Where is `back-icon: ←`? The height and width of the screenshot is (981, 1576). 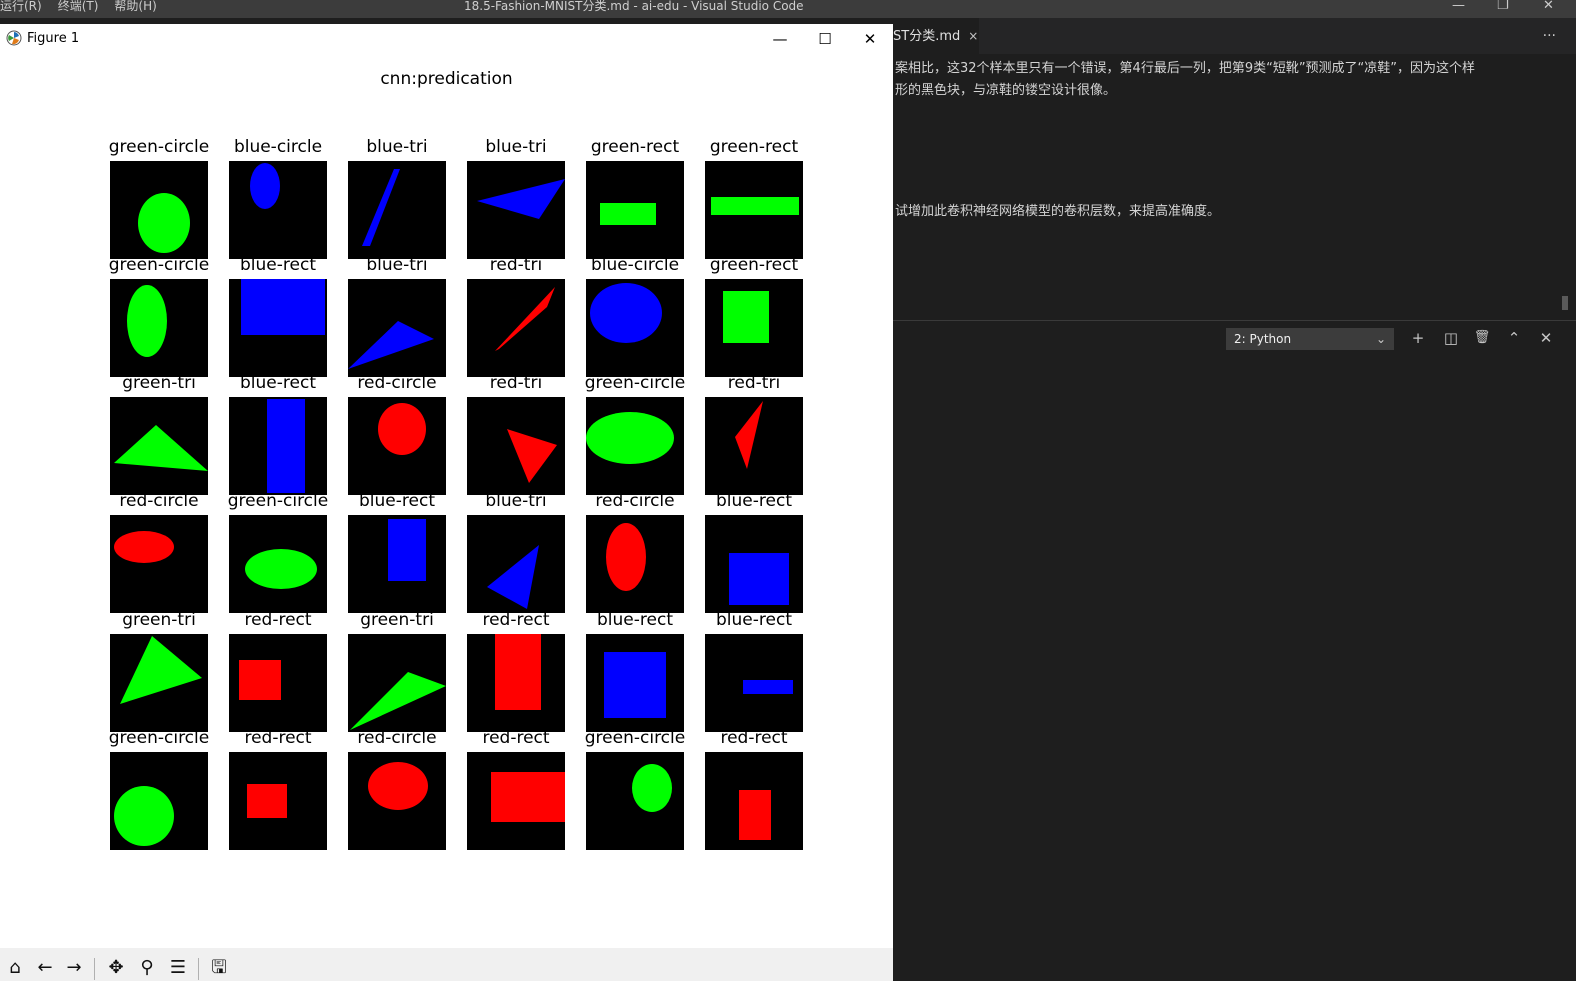 back-icon: ← is located at coordinates (45, 968).